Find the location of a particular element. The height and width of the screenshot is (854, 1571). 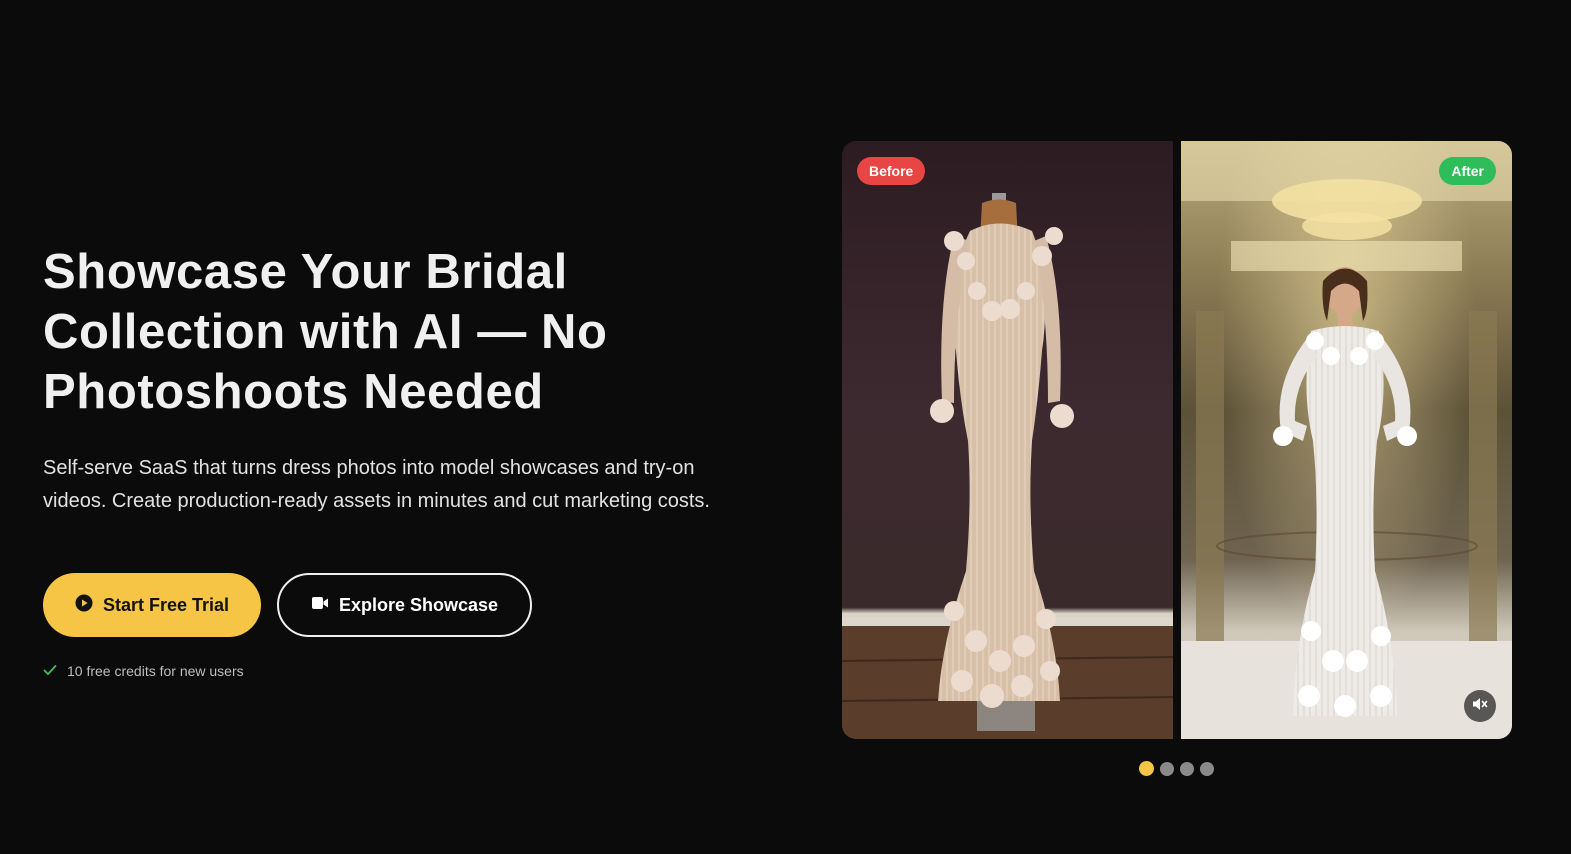

video-camera-icon is located at coordinates (320, 605).